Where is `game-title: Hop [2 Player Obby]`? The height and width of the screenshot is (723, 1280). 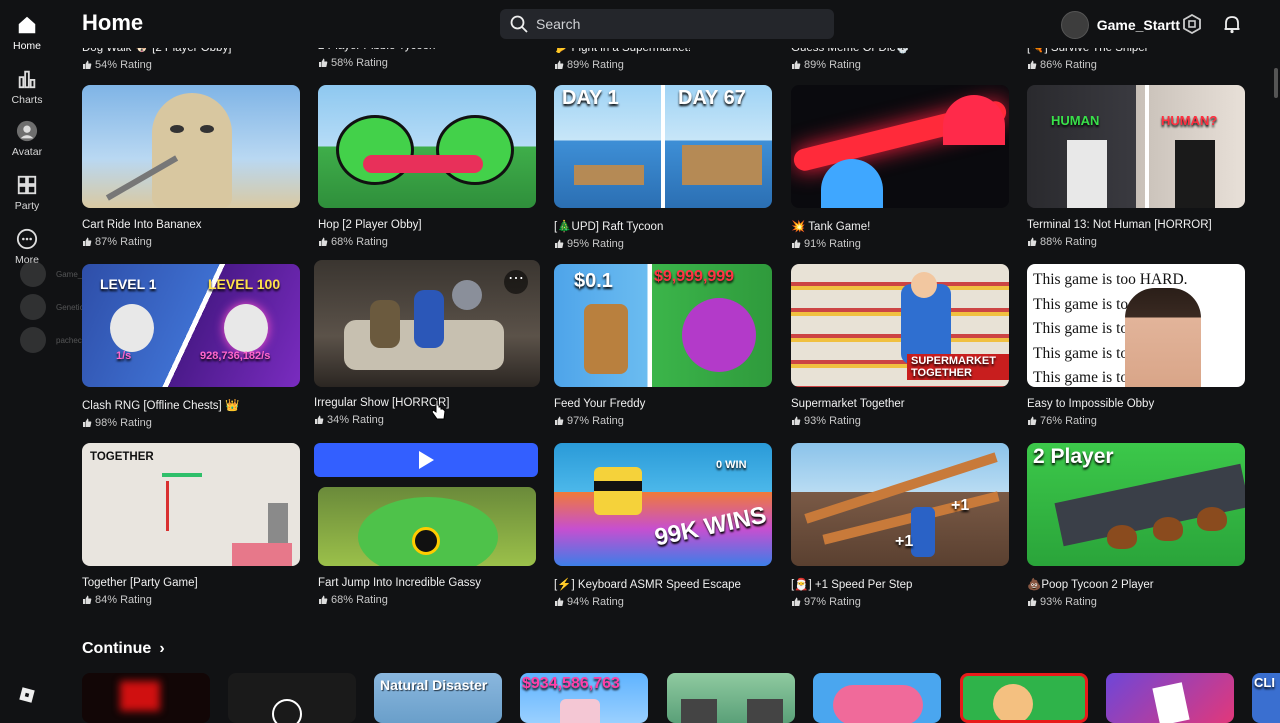 game-title: Hop [2 Player Obby] is located at coordinates (370, 225).